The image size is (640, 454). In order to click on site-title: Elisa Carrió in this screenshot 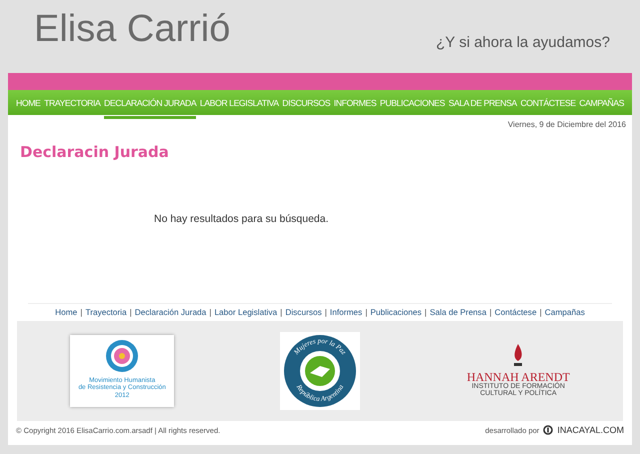, I will do `click(132, 31)`.